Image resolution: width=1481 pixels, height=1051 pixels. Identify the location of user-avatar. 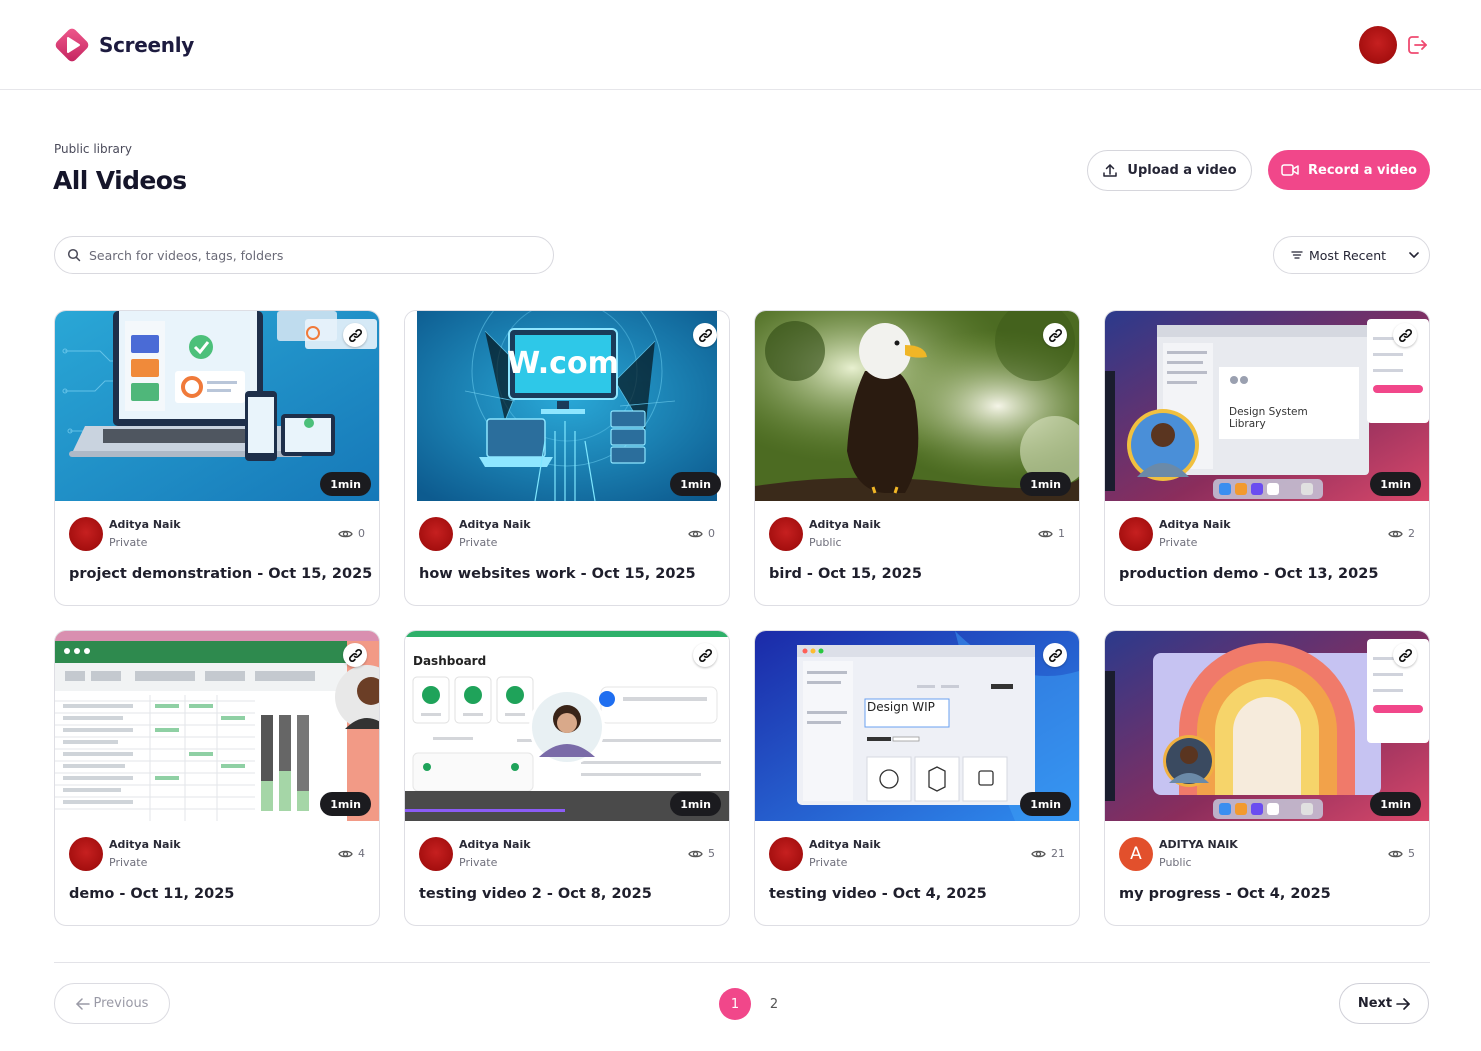
(1378, 45).